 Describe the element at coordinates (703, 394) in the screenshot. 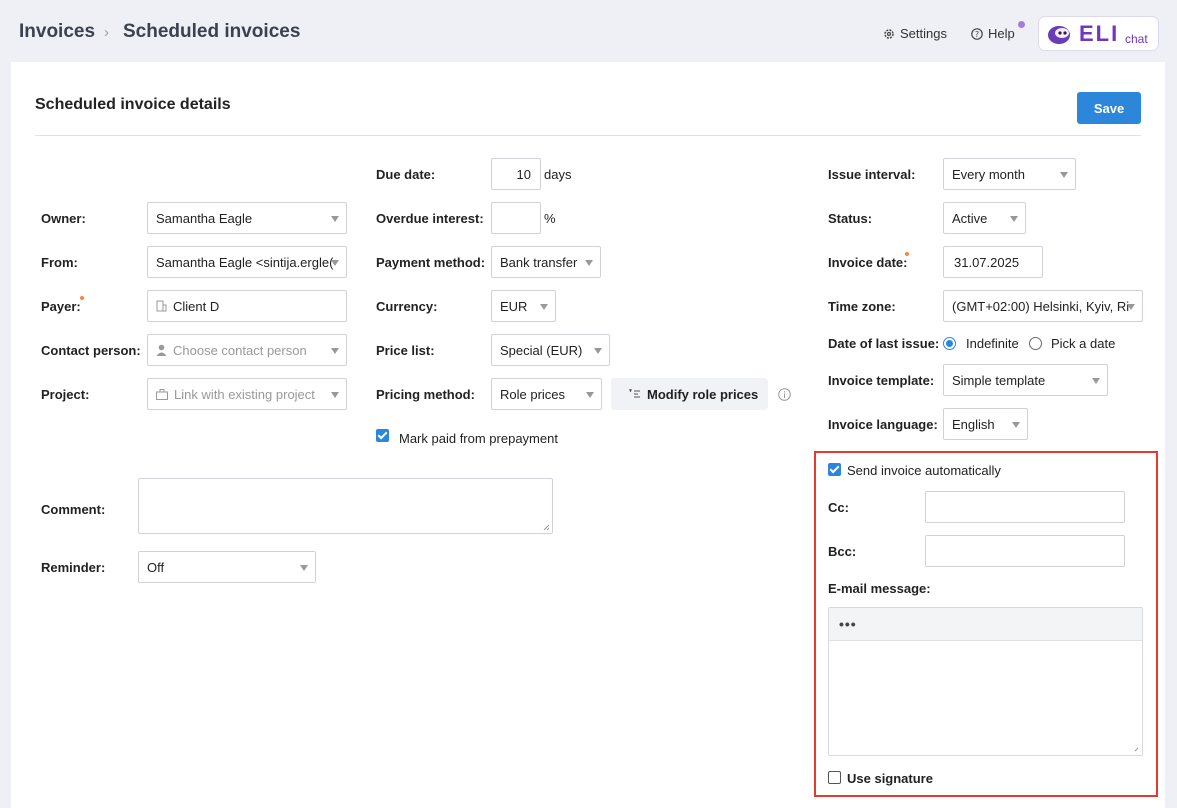

I see `modify-role-prices-label: Modify role prices` at that location.